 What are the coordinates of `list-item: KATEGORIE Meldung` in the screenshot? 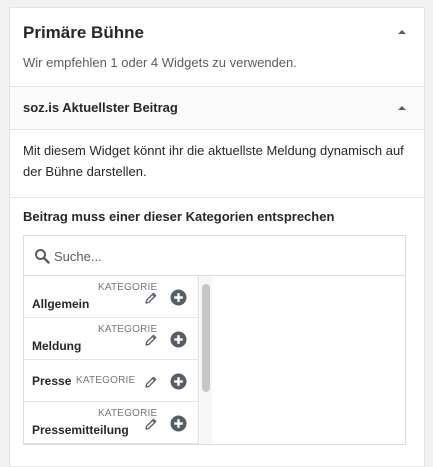 It's located at (111, 339).